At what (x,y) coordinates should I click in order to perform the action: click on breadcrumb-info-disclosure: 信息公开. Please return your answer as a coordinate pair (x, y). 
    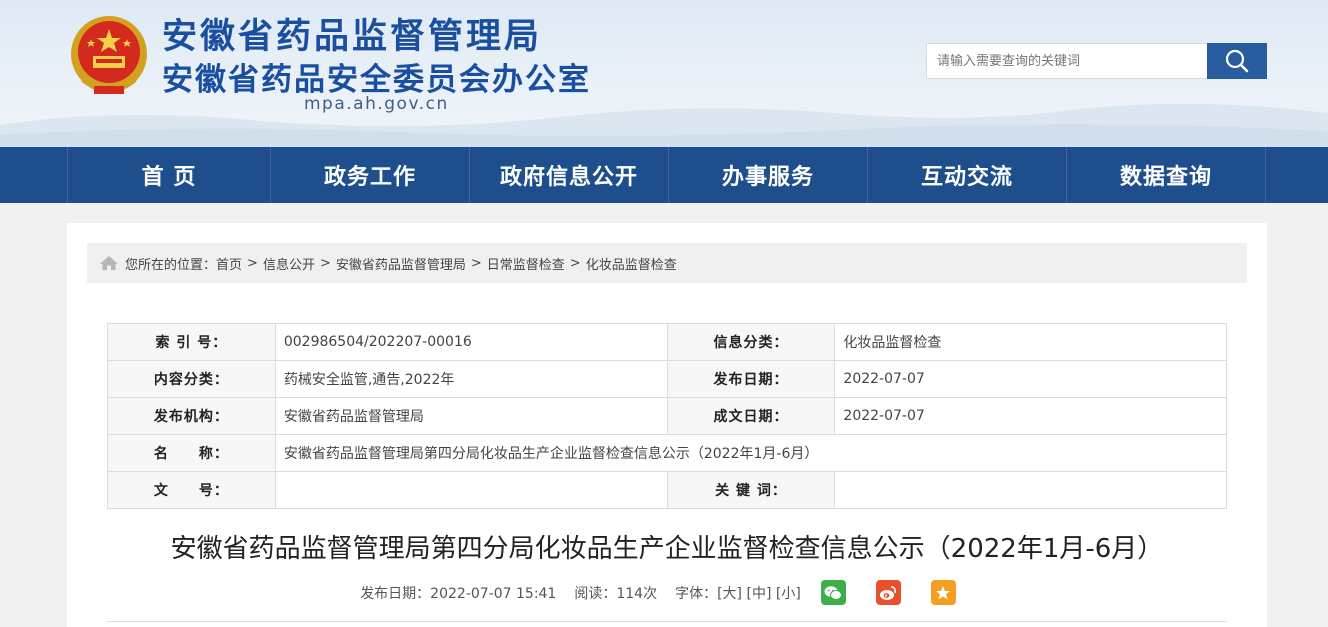
    Looking at the image, I should click on (289, 263).